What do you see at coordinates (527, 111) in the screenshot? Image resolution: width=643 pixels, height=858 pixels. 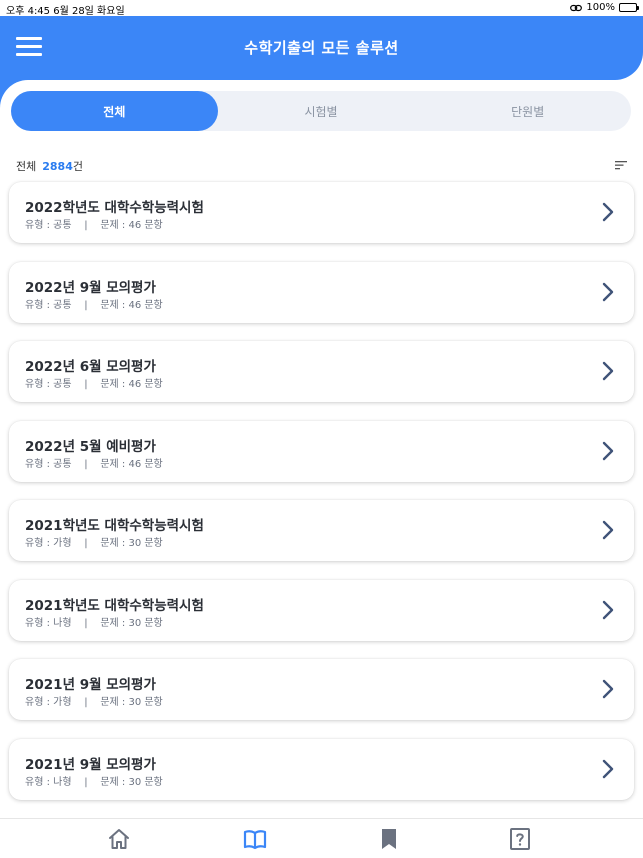 I see `tab-by-unit: 단원별` at bounding box center [527, 111].